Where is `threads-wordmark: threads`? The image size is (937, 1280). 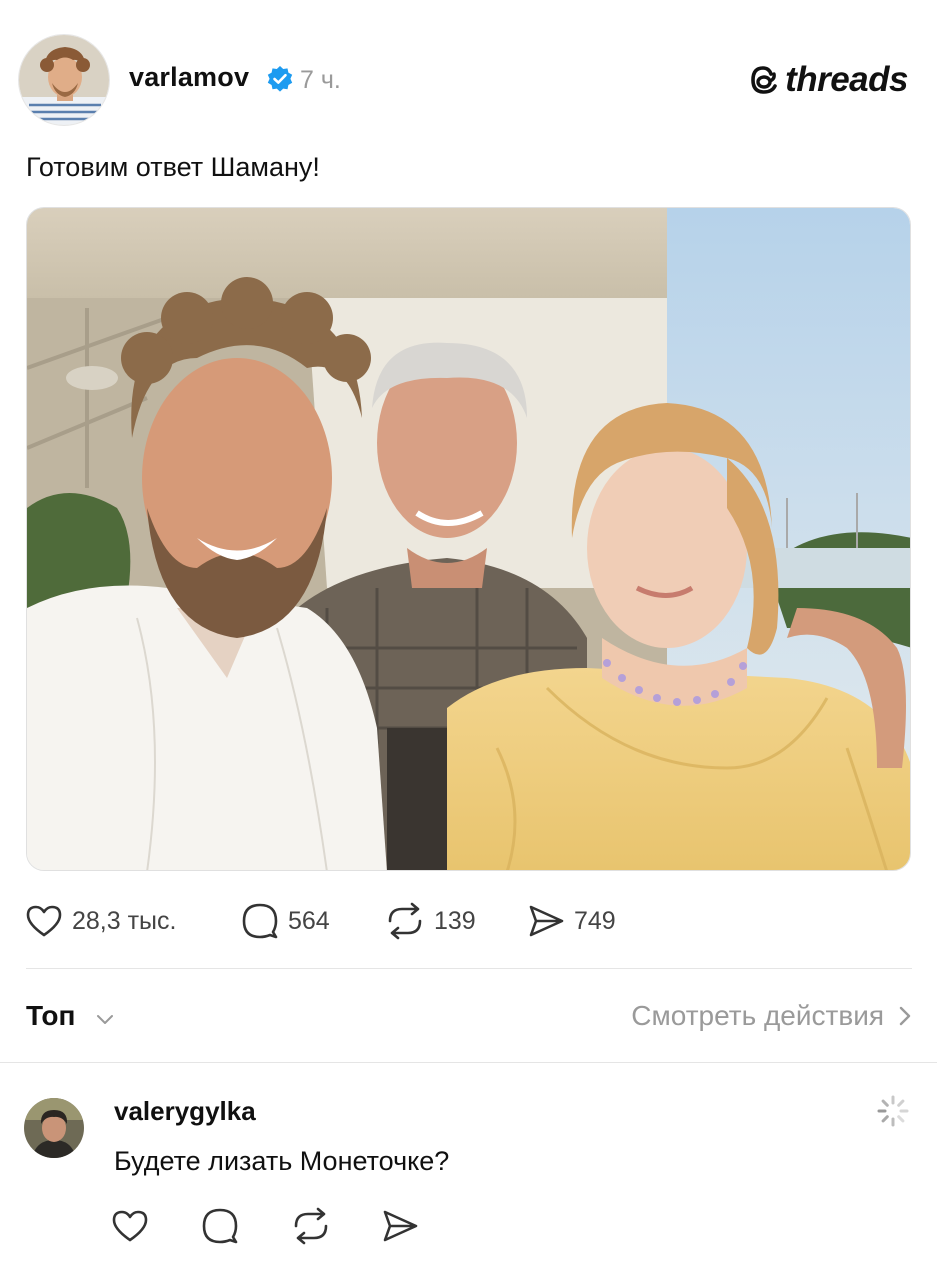
threads-wordmark: threads is located at coordinates (846, 79).